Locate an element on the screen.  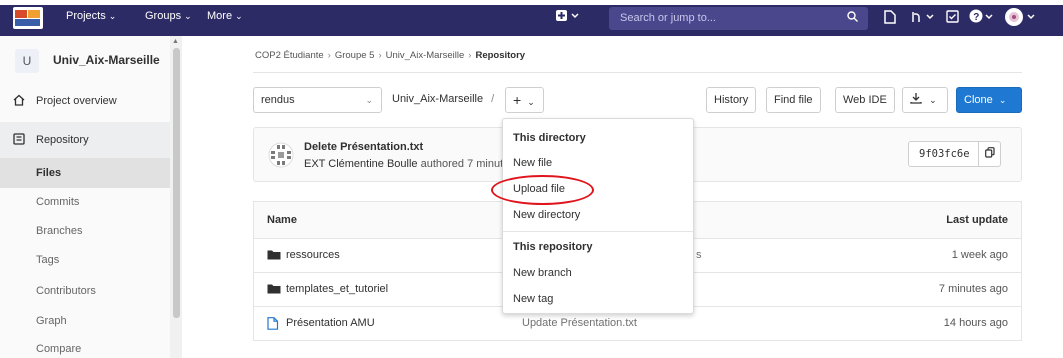
column-last-update: Last update is located at coordinates (977, 220).